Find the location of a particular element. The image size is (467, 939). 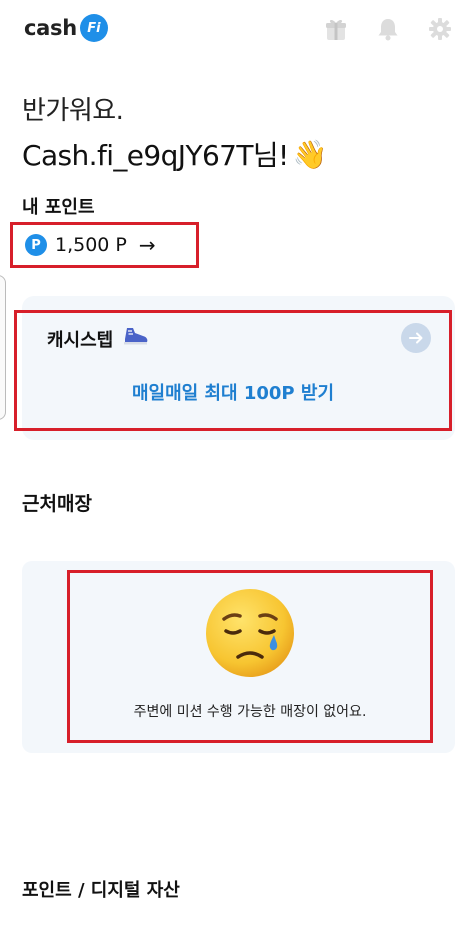

side-drawer-handle is located at coordinates (3, 347).